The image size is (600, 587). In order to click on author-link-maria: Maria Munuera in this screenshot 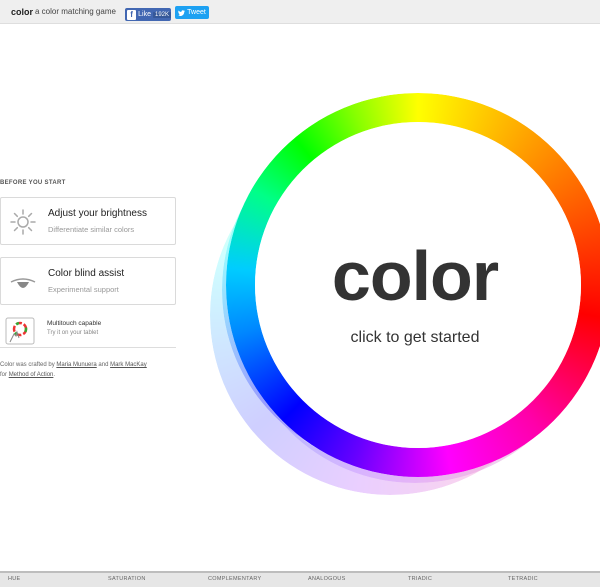, I will do `click(76, 365)`.